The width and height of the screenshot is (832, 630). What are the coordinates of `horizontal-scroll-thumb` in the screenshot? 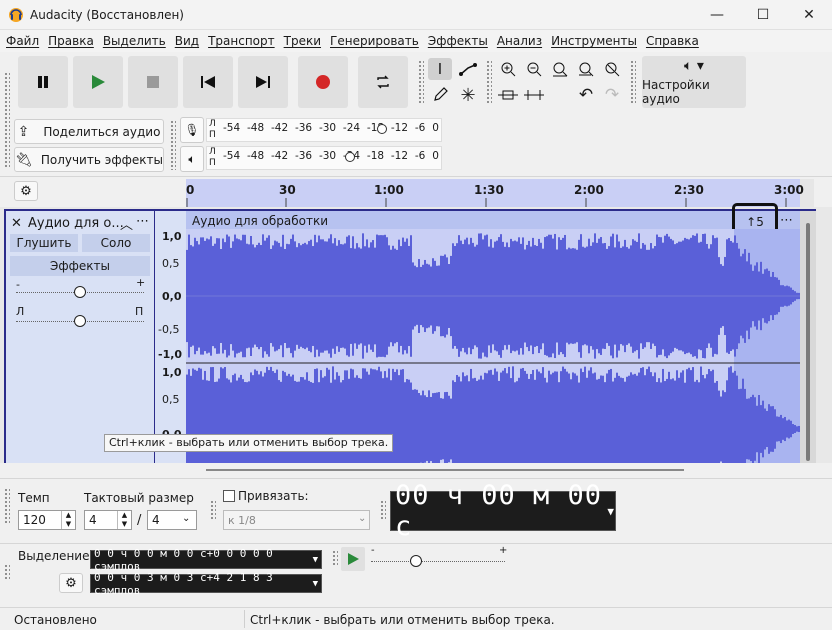 It's located at (445, 470).